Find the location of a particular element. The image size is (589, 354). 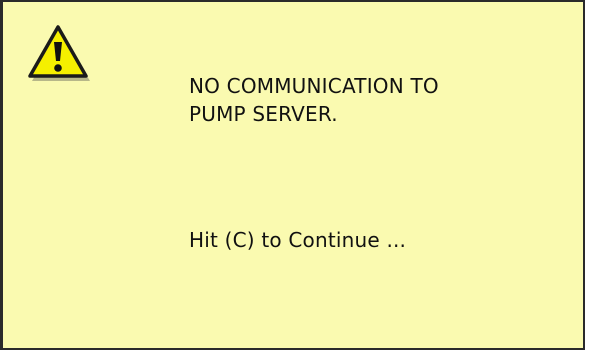

error-message-line-2: PUMP SERVER. is located at coordinates (263, 114).